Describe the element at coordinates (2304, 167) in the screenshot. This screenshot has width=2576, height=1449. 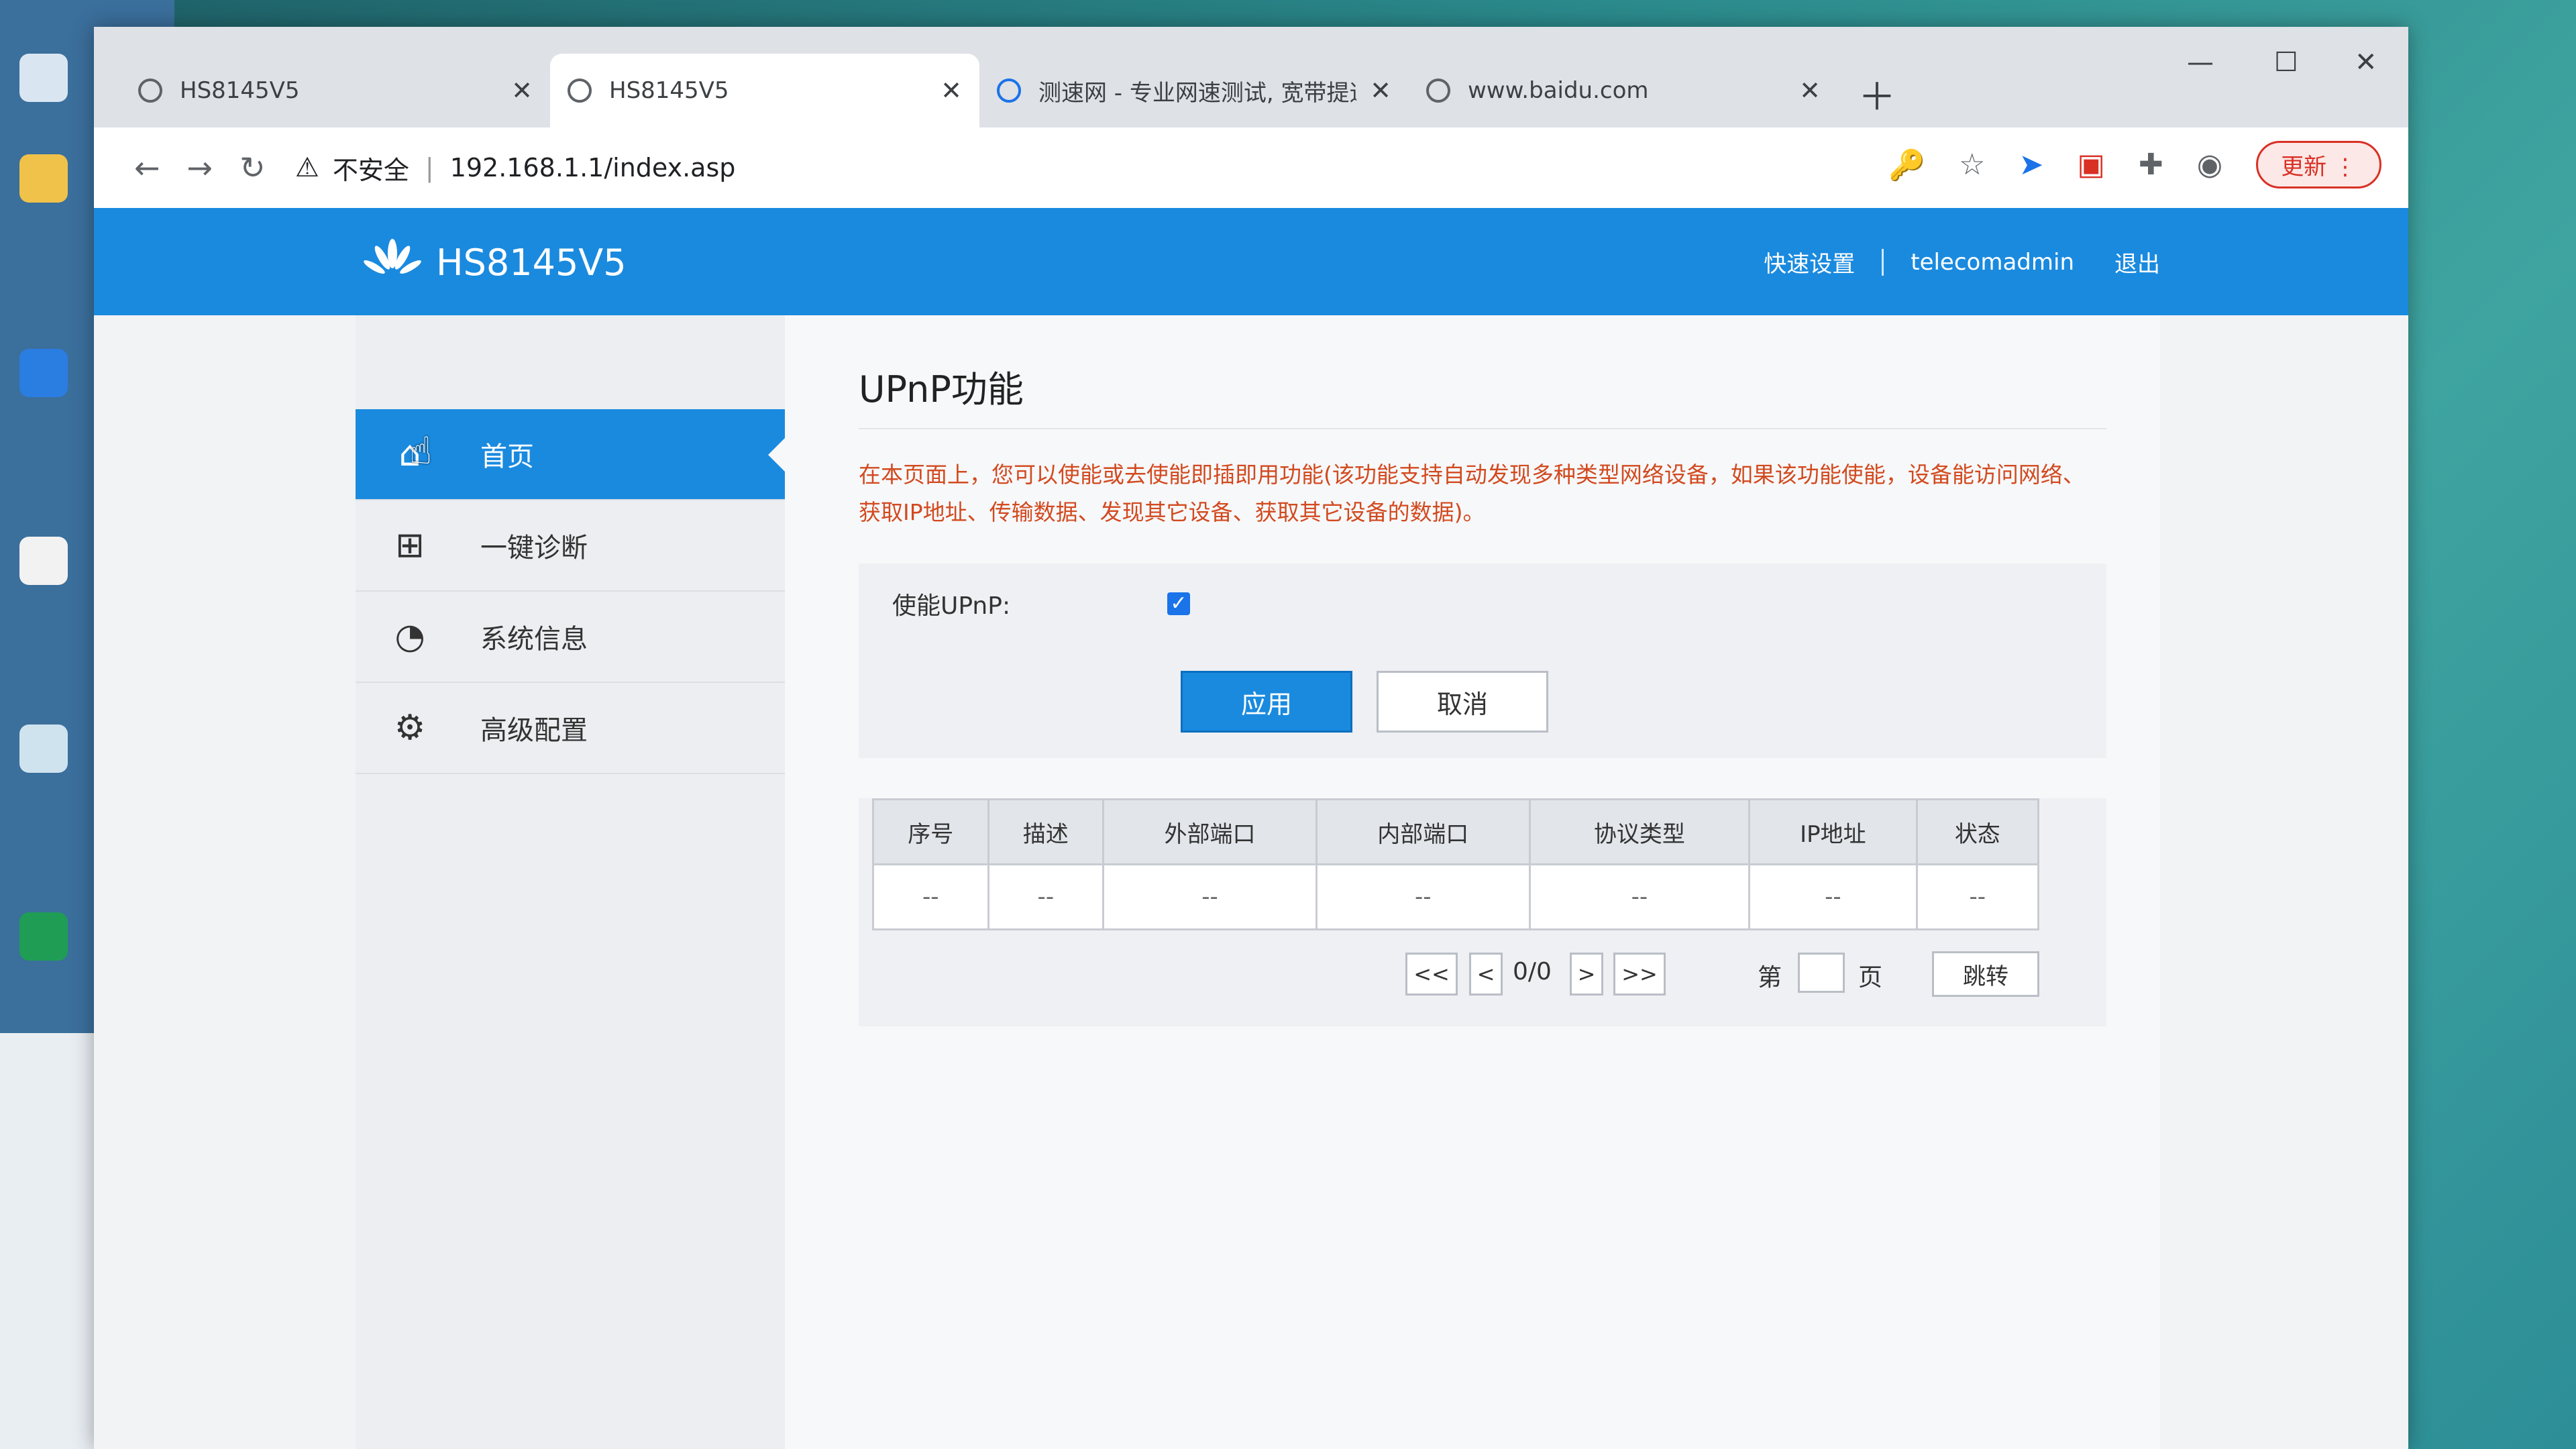
I see `update-label: 更新` at that location.